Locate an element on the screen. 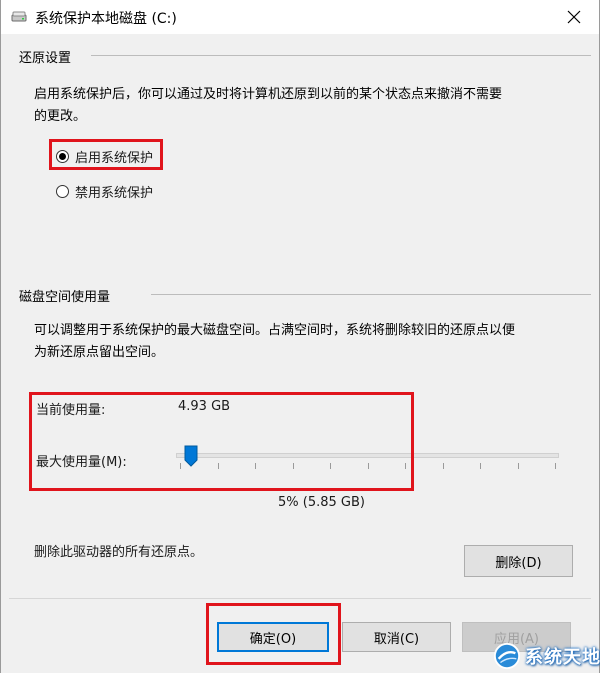 This screenshot has height=673, width=600. max-usage-slider-thumb is located at coordinates (191, 456).